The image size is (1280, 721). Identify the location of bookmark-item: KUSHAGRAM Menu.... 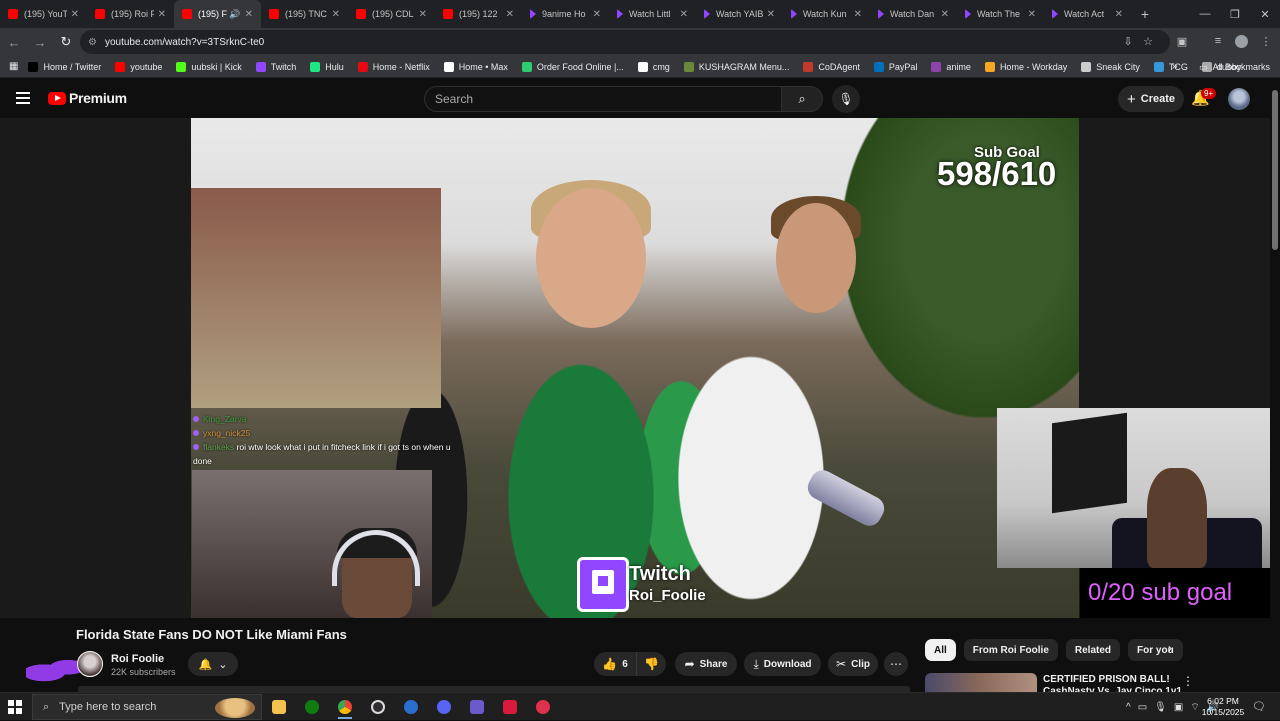
(736, 66).